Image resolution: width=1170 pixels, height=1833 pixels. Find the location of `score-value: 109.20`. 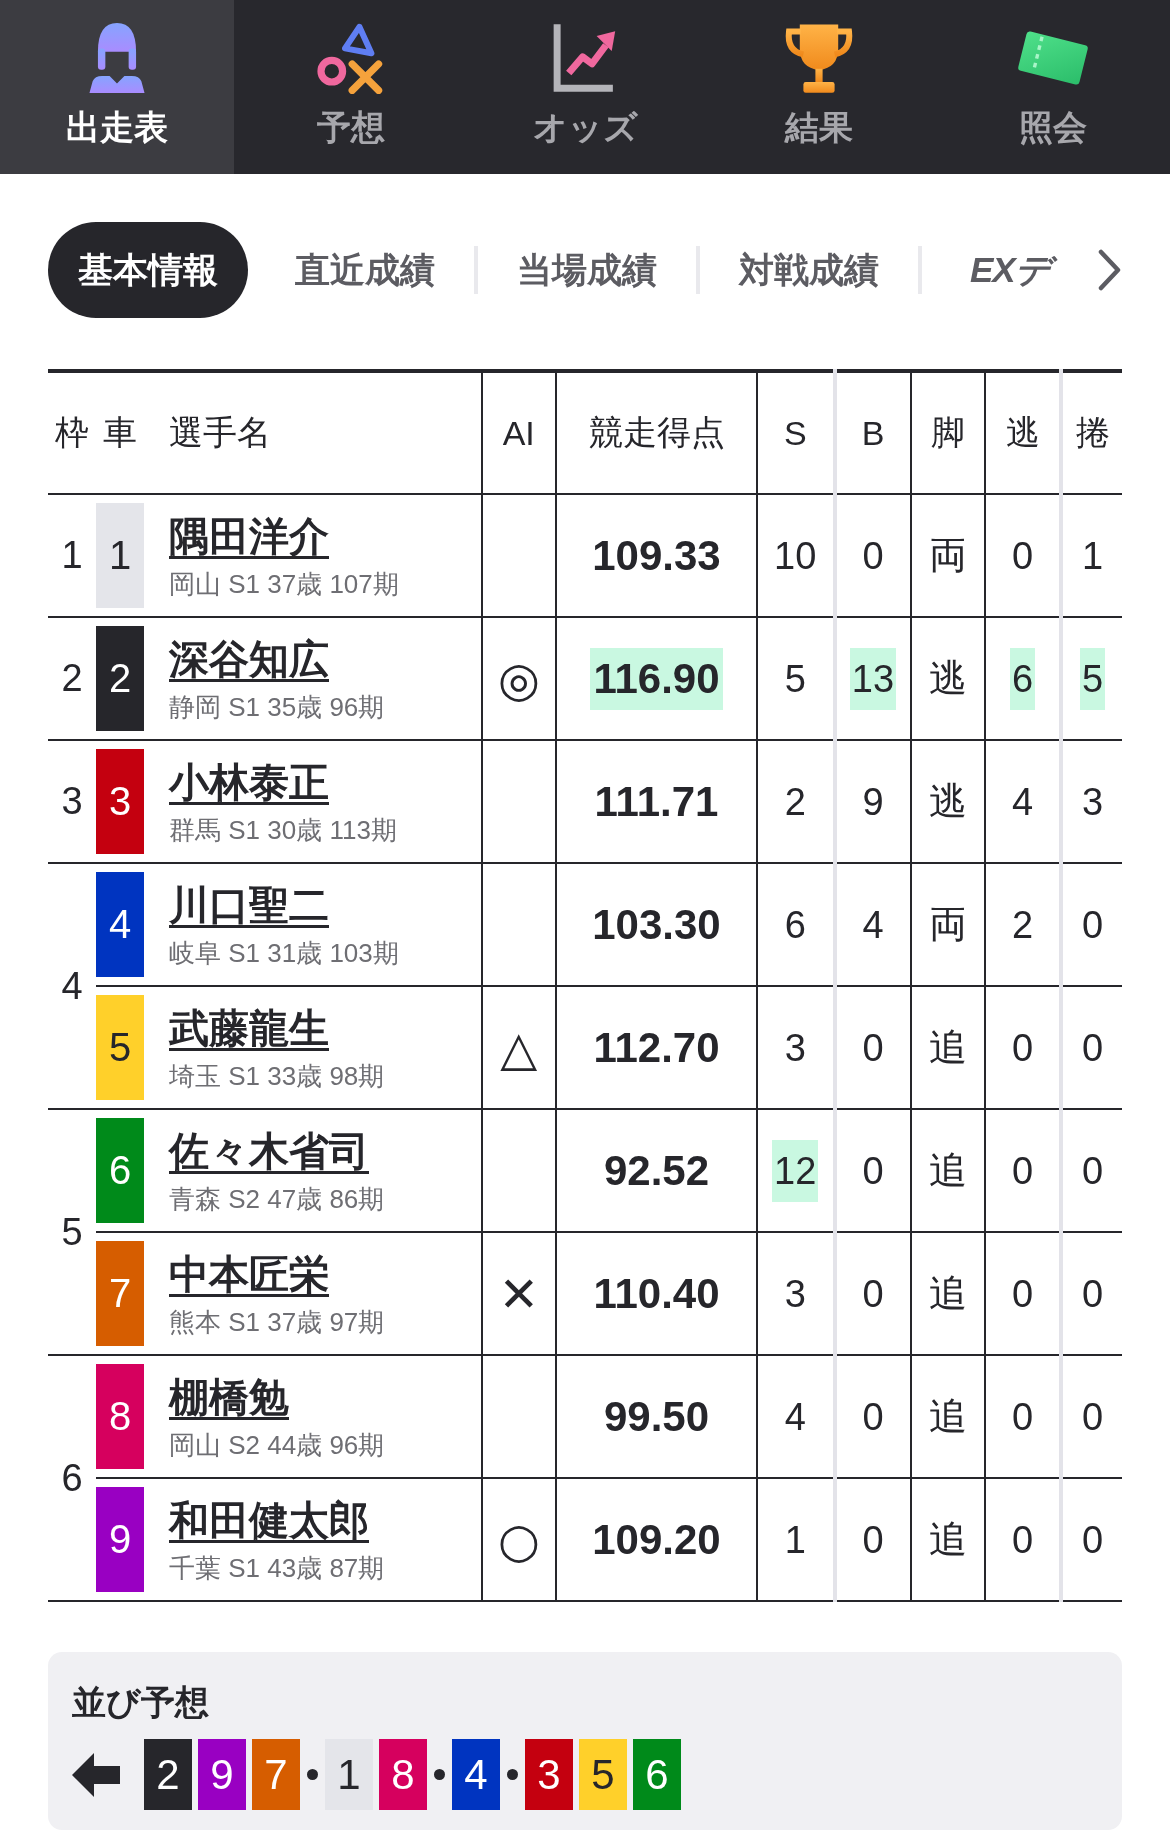

score-value: 109.20 is located at coordinates (656, 1539).